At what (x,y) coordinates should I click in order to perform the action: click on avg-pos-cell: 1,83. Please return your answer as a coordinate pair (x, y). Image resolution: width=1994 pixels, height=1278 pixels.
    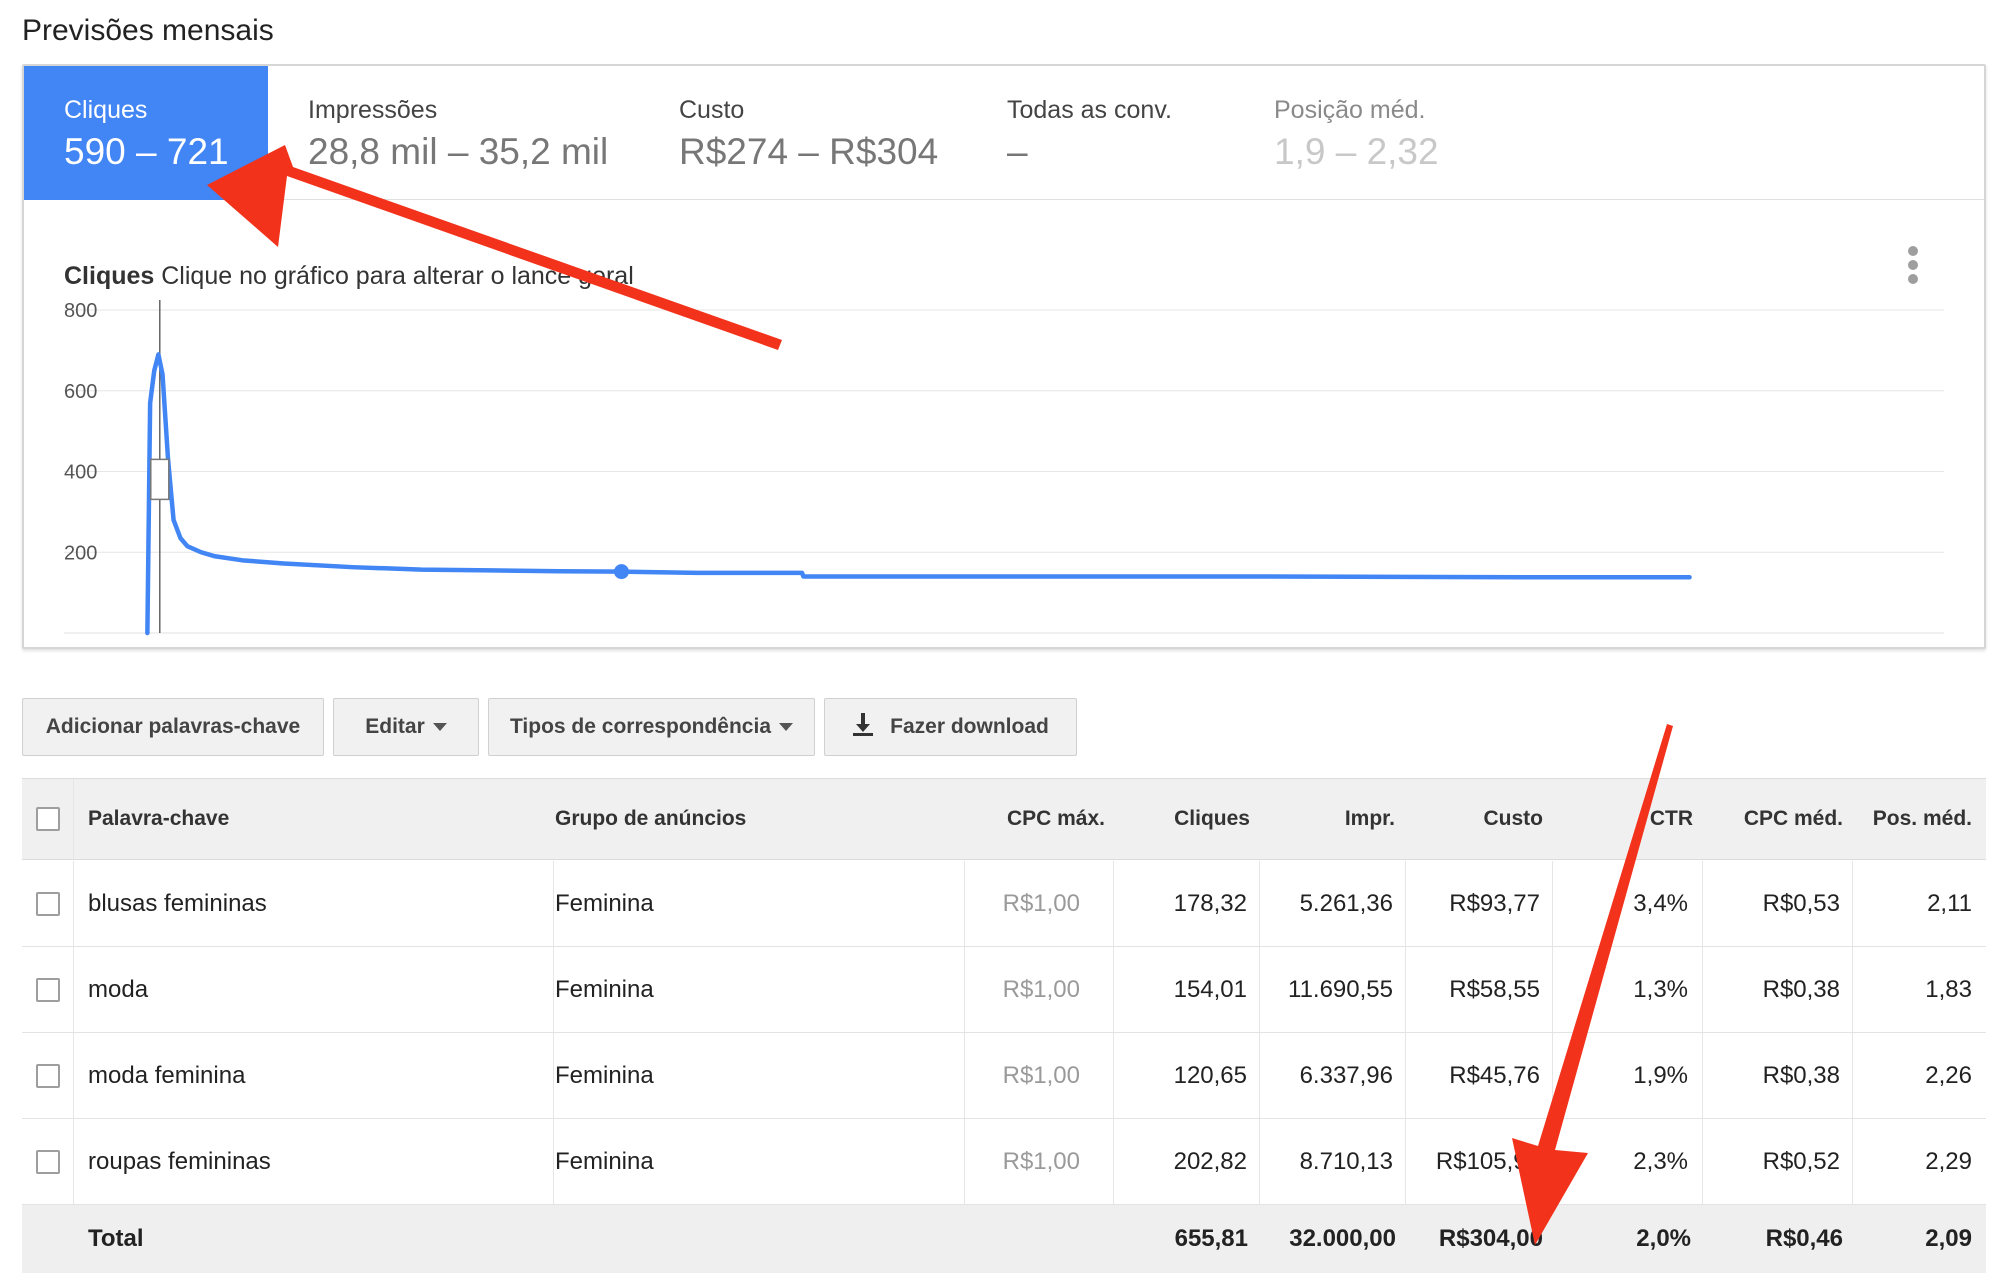
    Looking at the image, I should click on (1948, 989).